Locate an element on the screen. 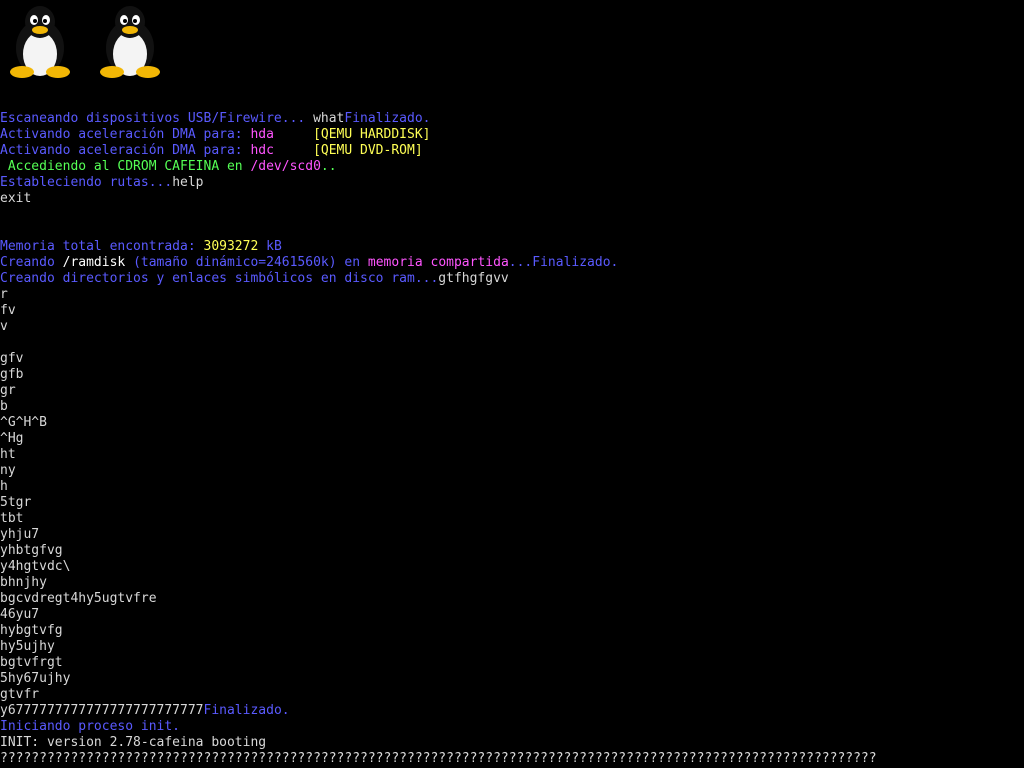 The image size is (1024, 768). console-line: gfb is located at coordinates (512, 375).